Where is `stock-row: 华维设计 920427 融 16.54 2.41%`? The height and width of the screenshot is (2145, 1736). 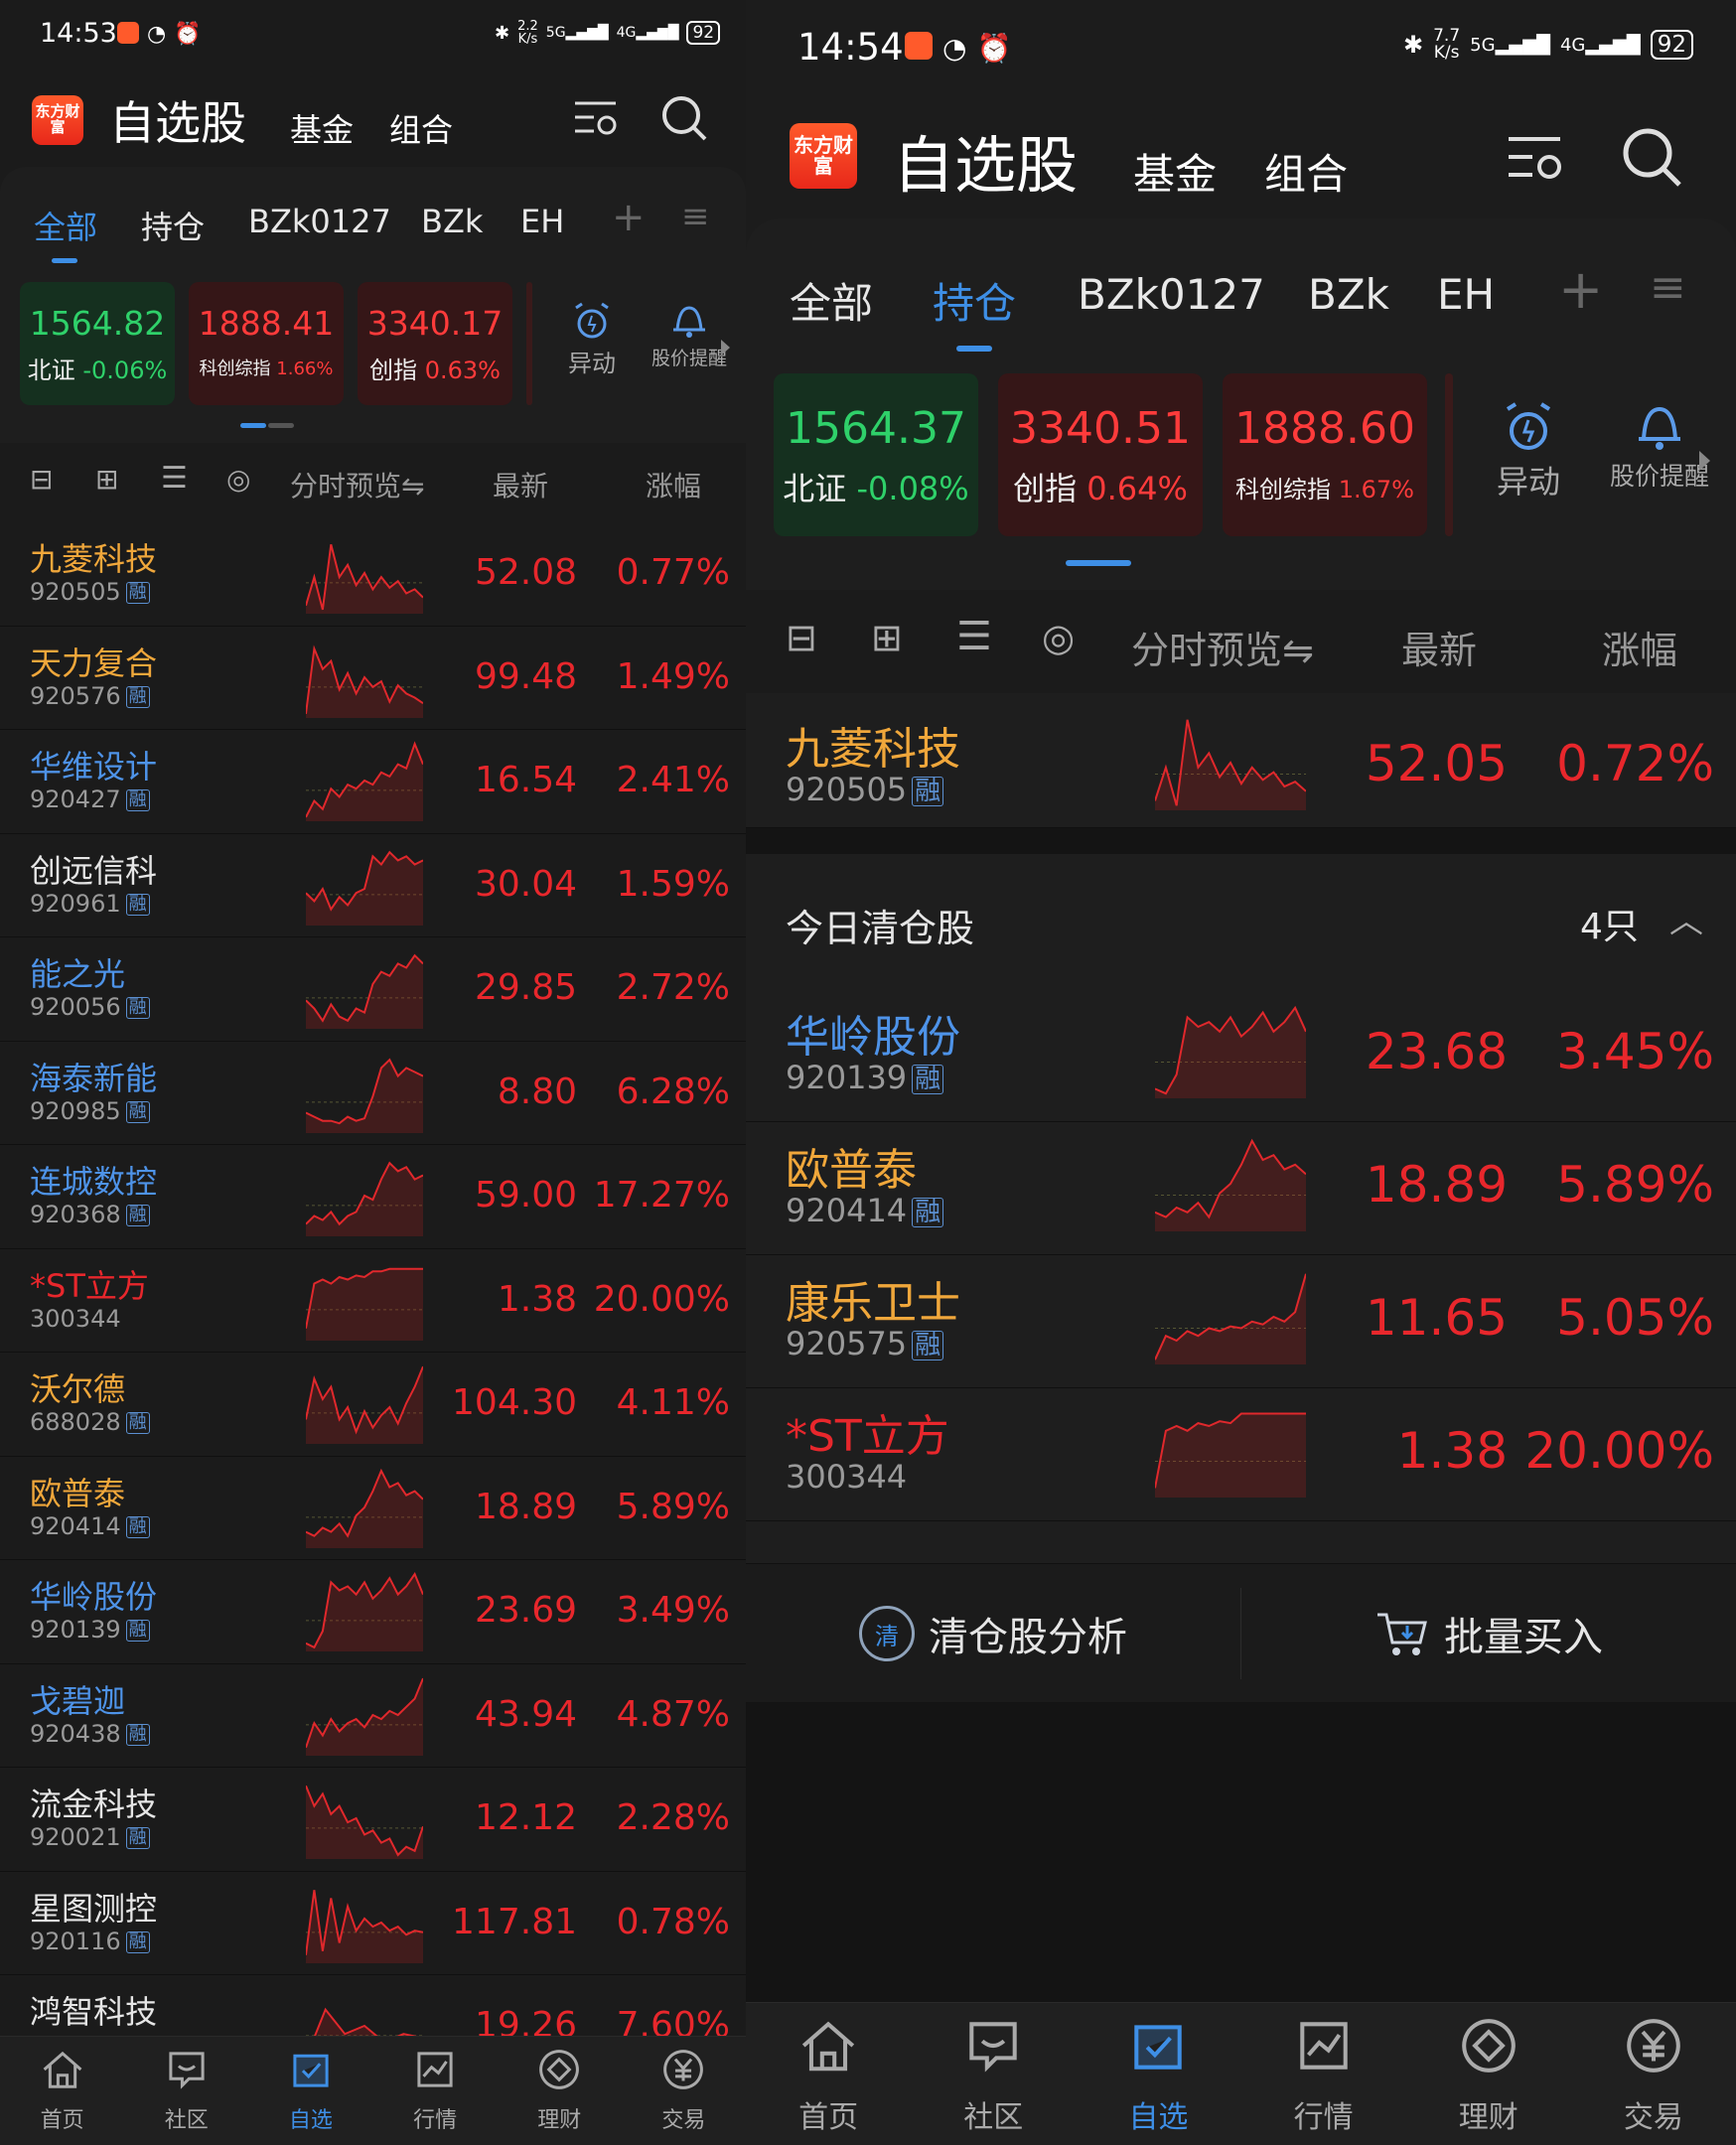 stock-row: 华维设计 920427 融 16.54 2.41% is located at coordinates (373, 782).